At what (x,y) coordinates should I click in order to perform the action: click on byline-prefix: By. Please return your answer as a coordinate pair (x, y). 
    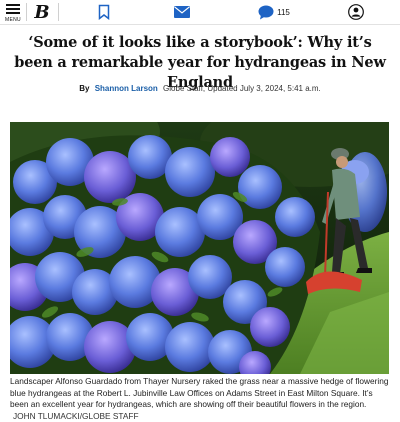
    Looking at the image, I should click on (84, 88).